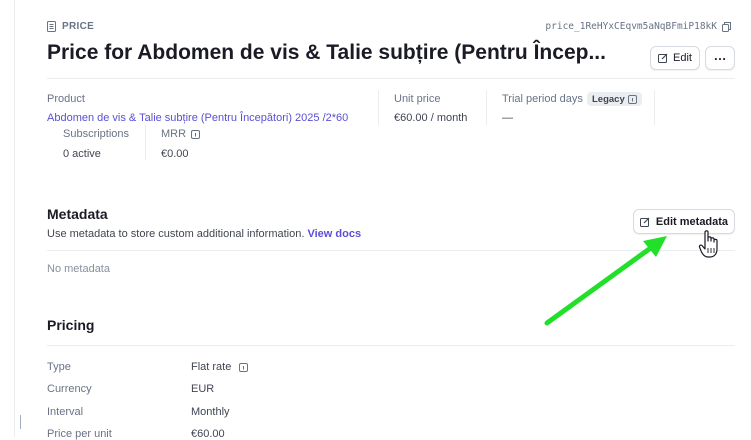 This screenshot has width=751, height=440. Describe the element at coordinates (599, 285) in the screenshot. I see `arrow-shaft` at that location.